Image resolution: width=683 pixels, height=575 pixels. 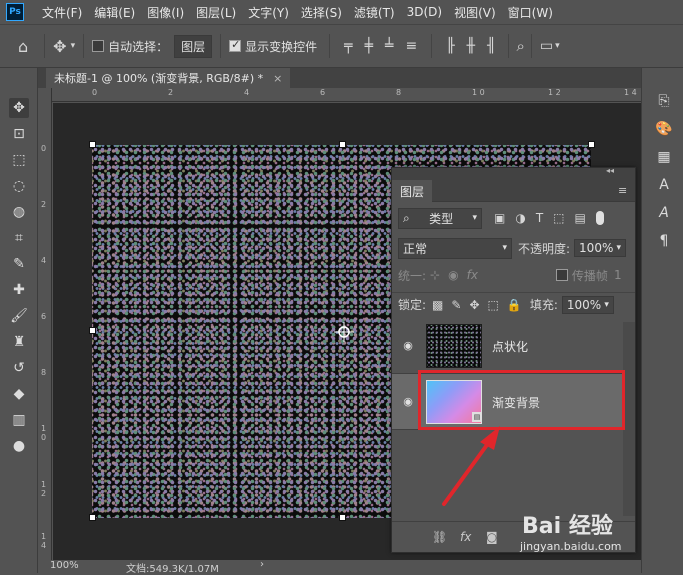 I want to click on ruler-label: 2, so click(x=44, y=204).